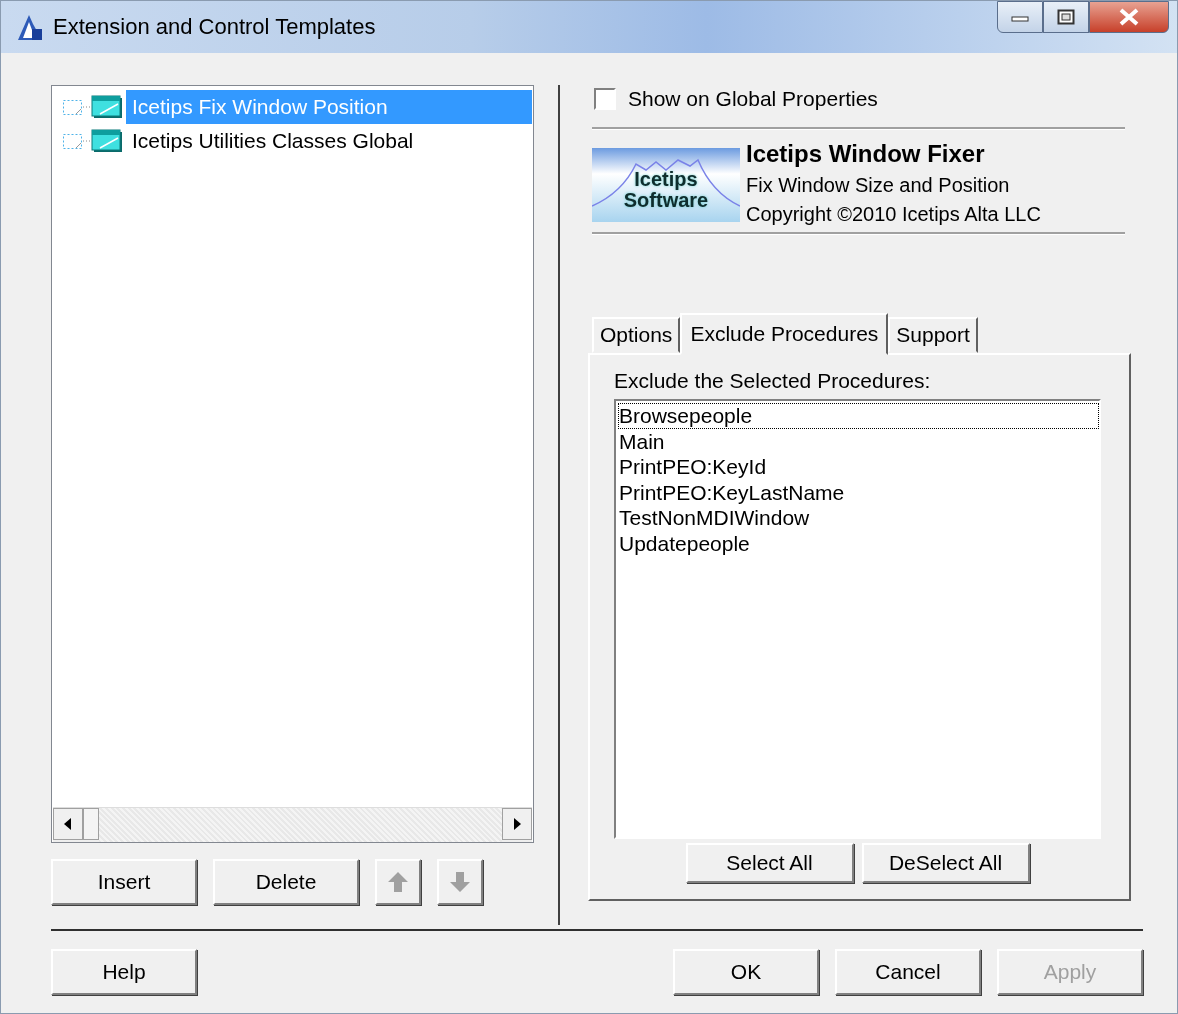  What do you see at coordinates (945, 863) in the screenshot?
I see `deselect-all-button: DeSelect All` at bounding box center [945, 863].